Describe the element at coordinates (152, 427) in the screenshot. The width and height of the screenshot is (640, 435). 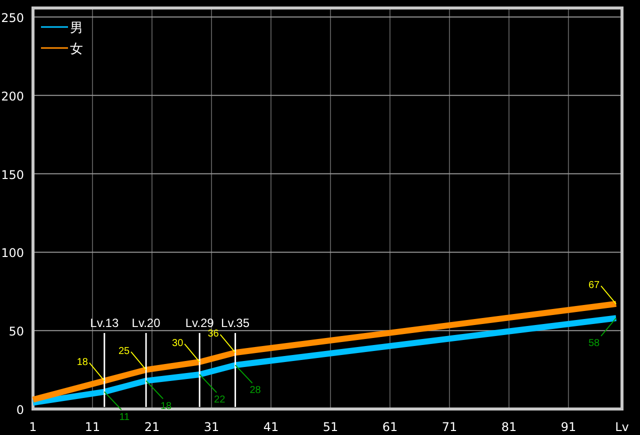
I see `axis-tick-label: 21` at that location.